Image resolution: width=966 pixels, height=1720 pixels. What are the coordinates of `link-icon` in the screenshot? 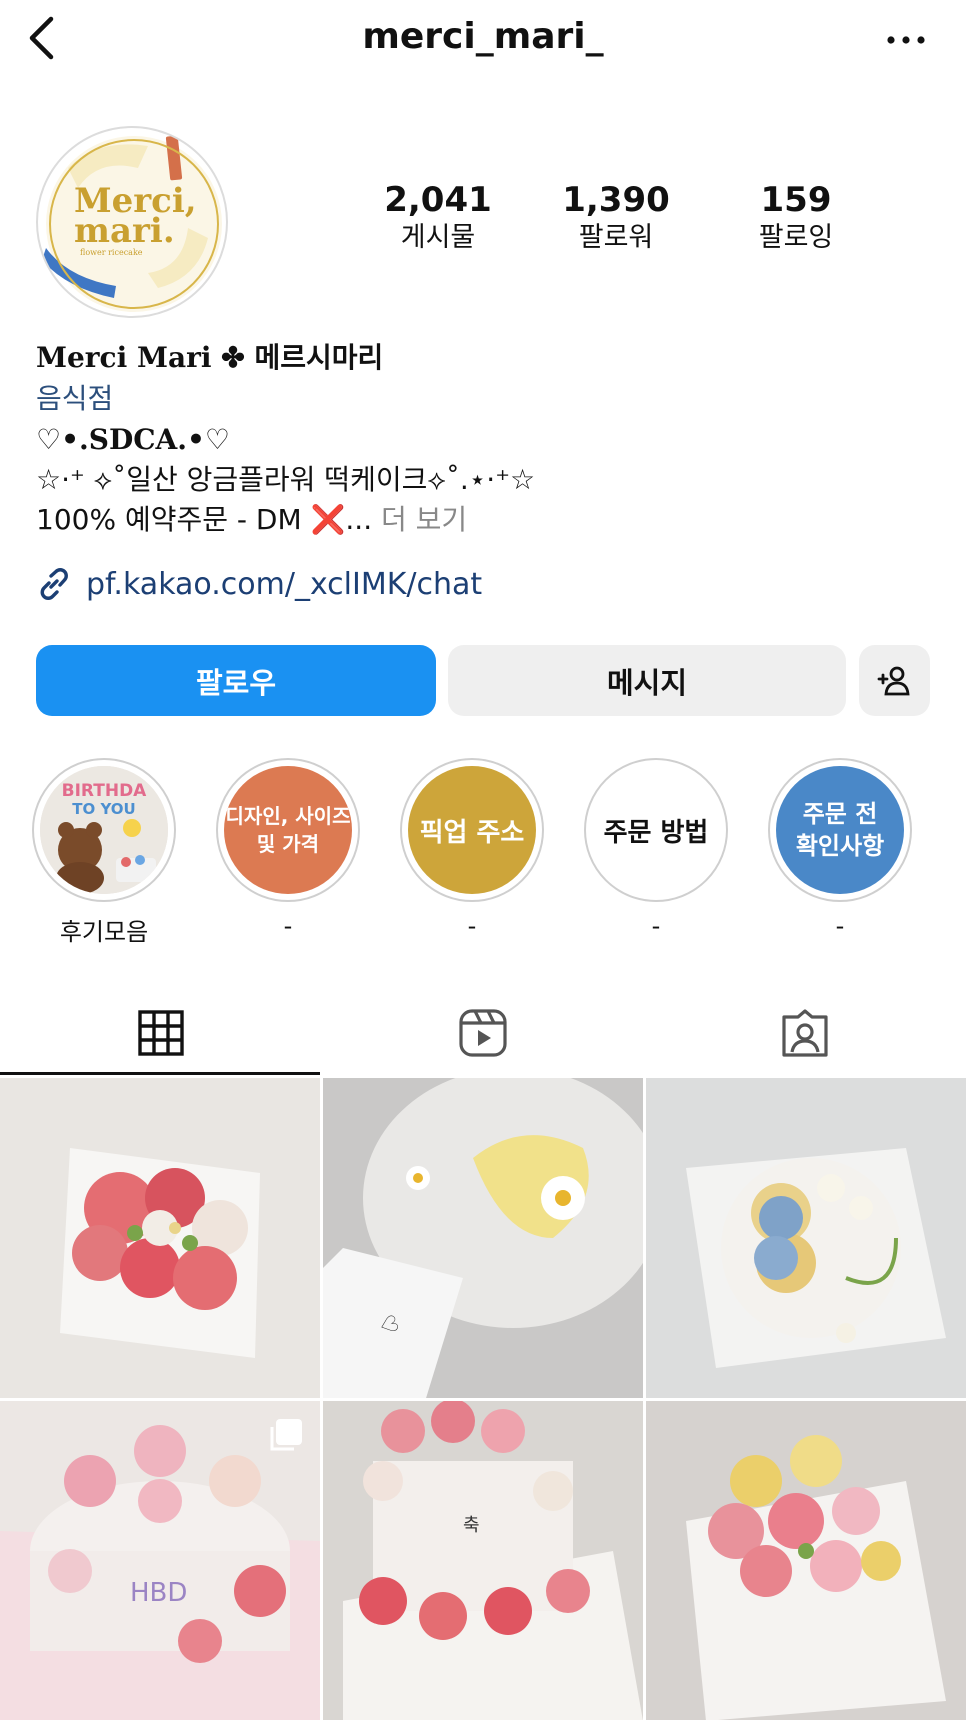 It's located at (54, 584).